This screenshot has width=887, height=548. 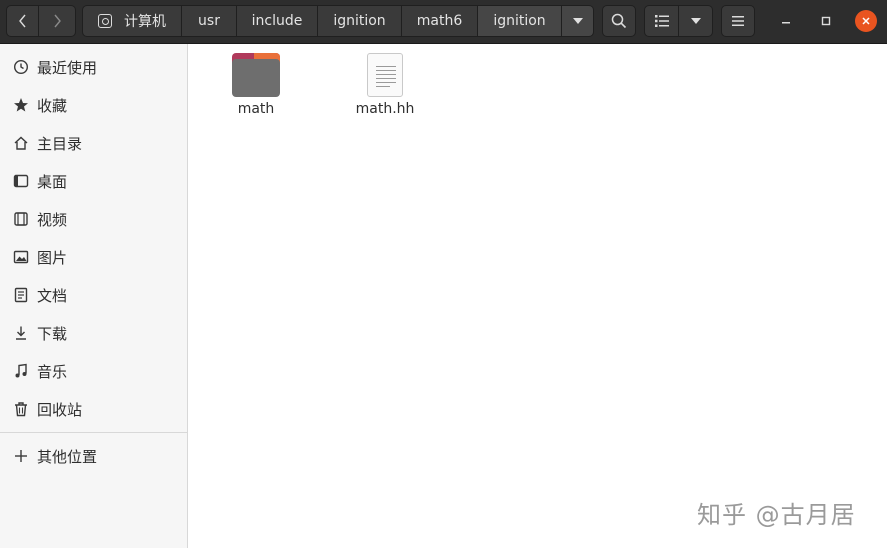 What do you see at coordinates (93, 257) in the screenshot?
I see `sidebar-item-pictures: 图片` at bounding box center [93, 257].